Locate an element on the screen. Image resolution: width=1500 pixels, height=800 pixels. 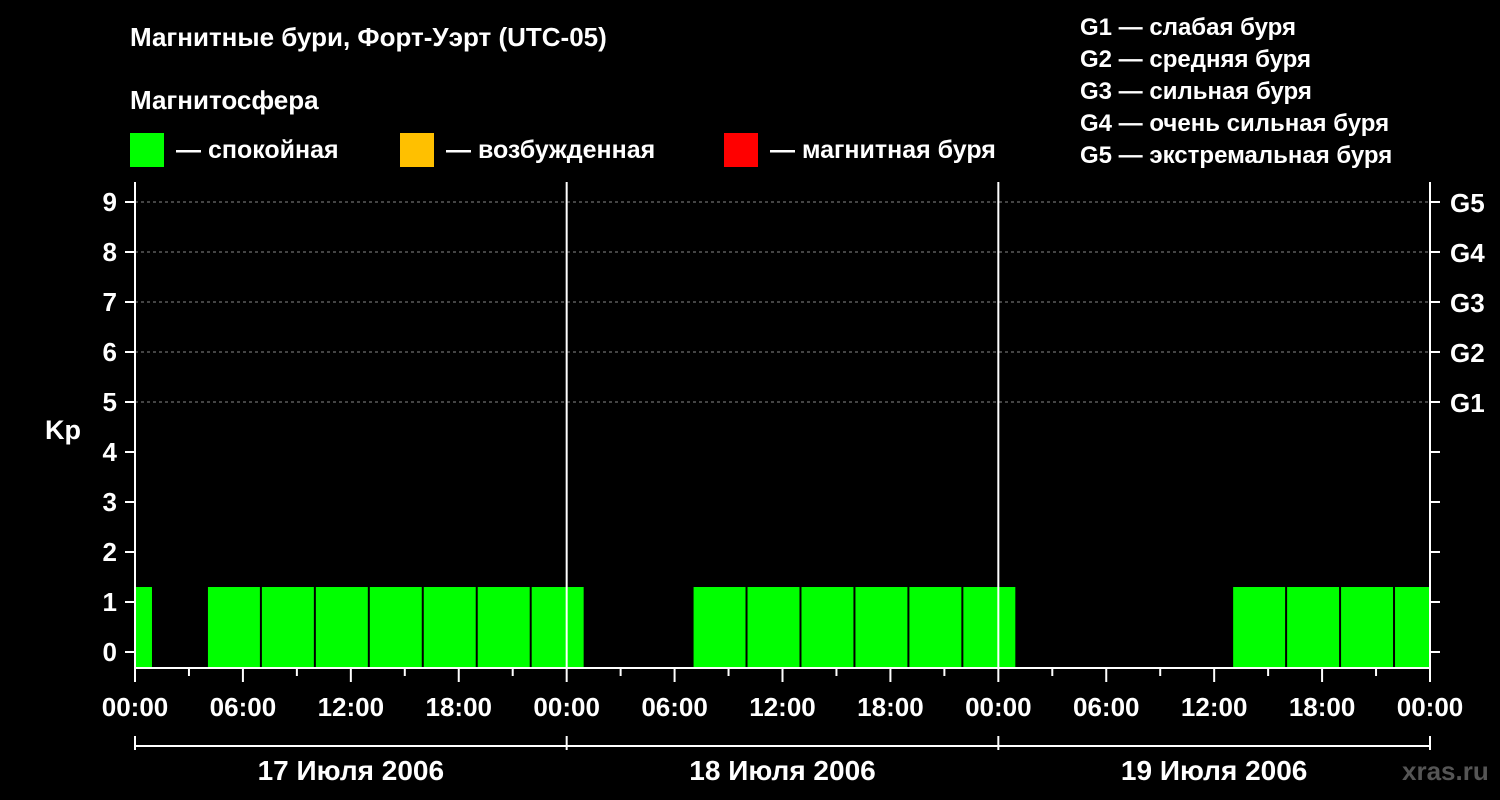
day-label: 18 Июля 2006 is located at coordinates (782, 770).